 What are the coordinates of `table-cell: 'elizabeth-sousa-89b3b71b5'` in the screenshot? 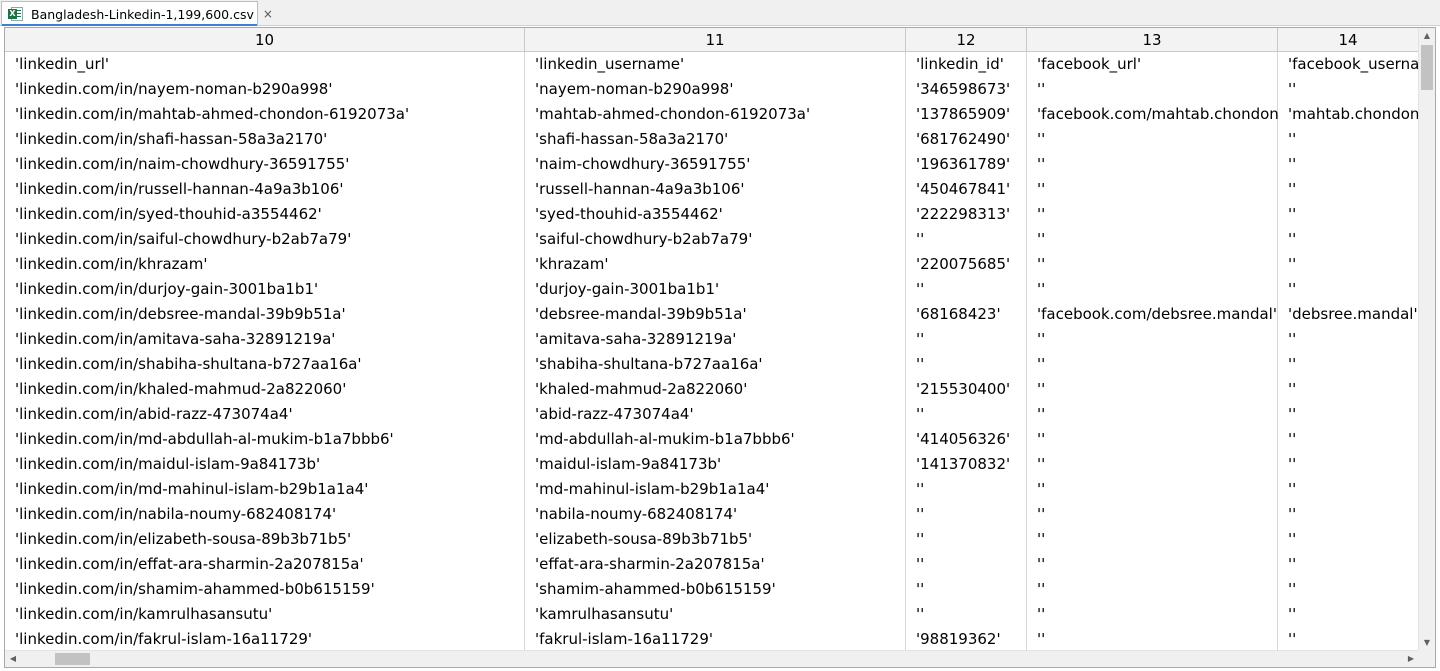 It's located at (715, 539).